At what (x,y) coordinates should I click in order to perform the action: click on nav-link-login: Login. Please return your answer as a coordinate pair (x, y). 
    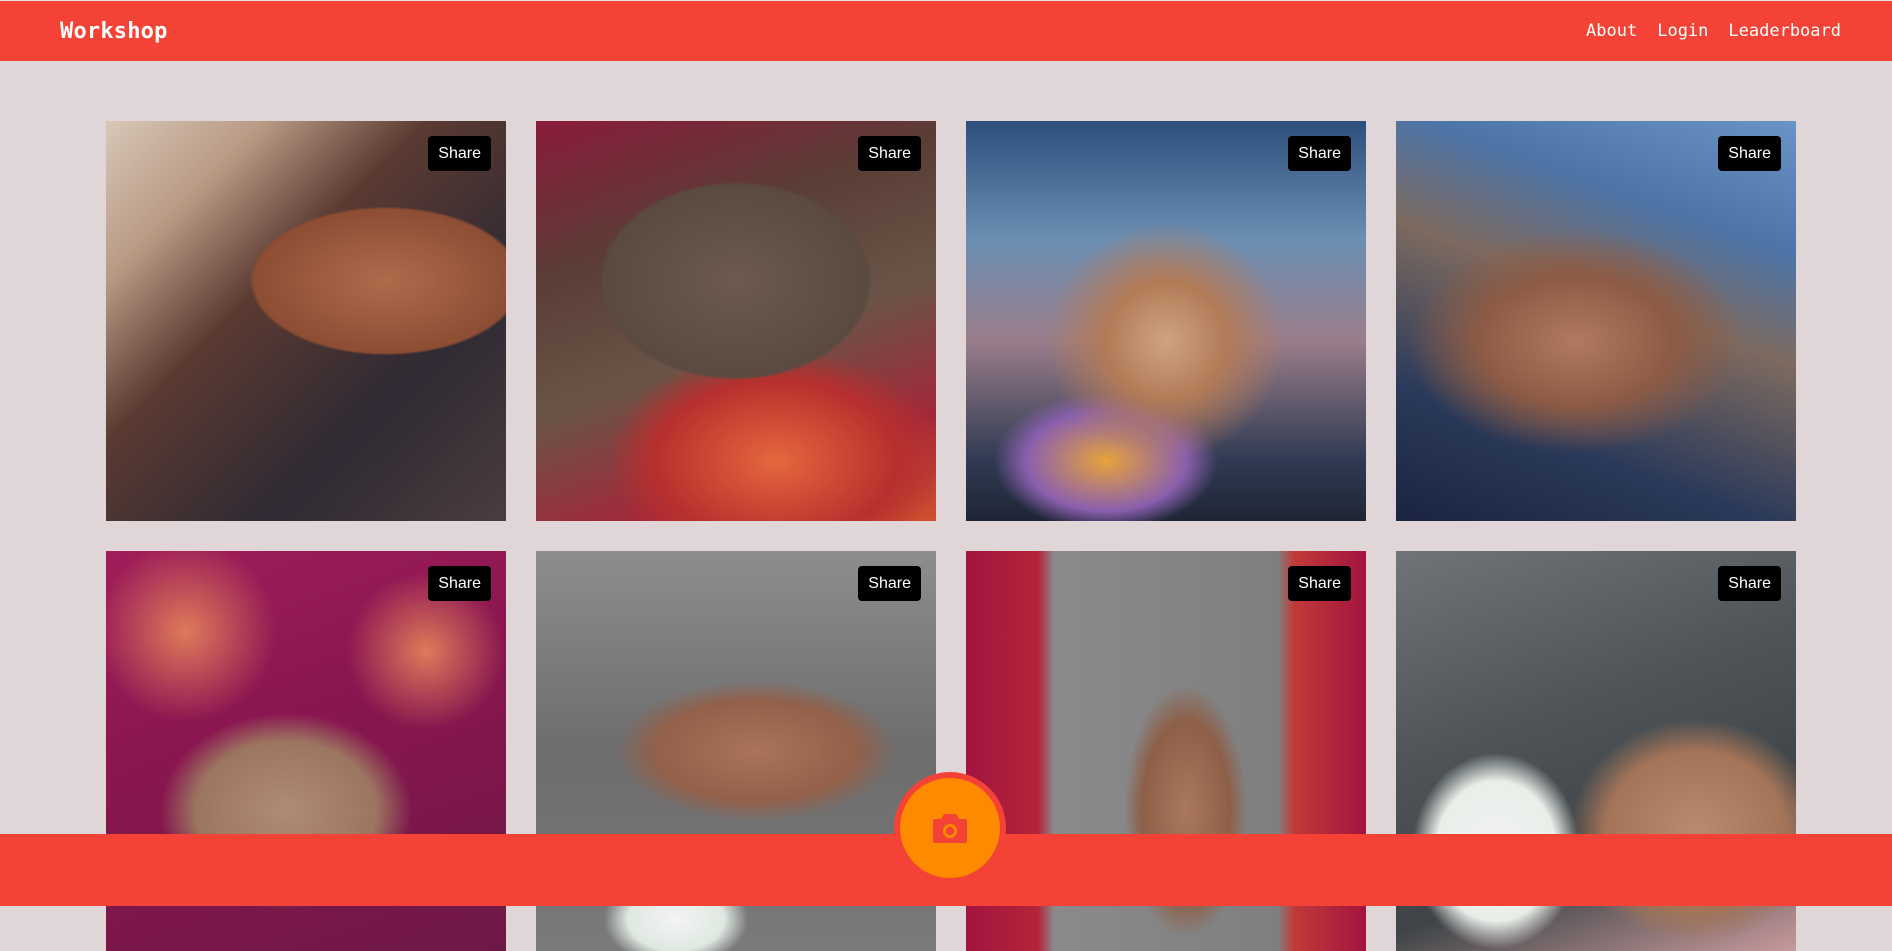
    Looking at the image, I should click on (1682, 31).